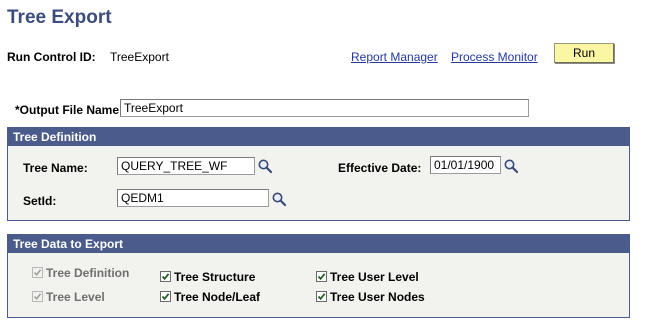  What do you see at coordinates (139, 57) in the screenshot?
I see `run-control-id-value: TreeExport` at bounding box center [139, 57].